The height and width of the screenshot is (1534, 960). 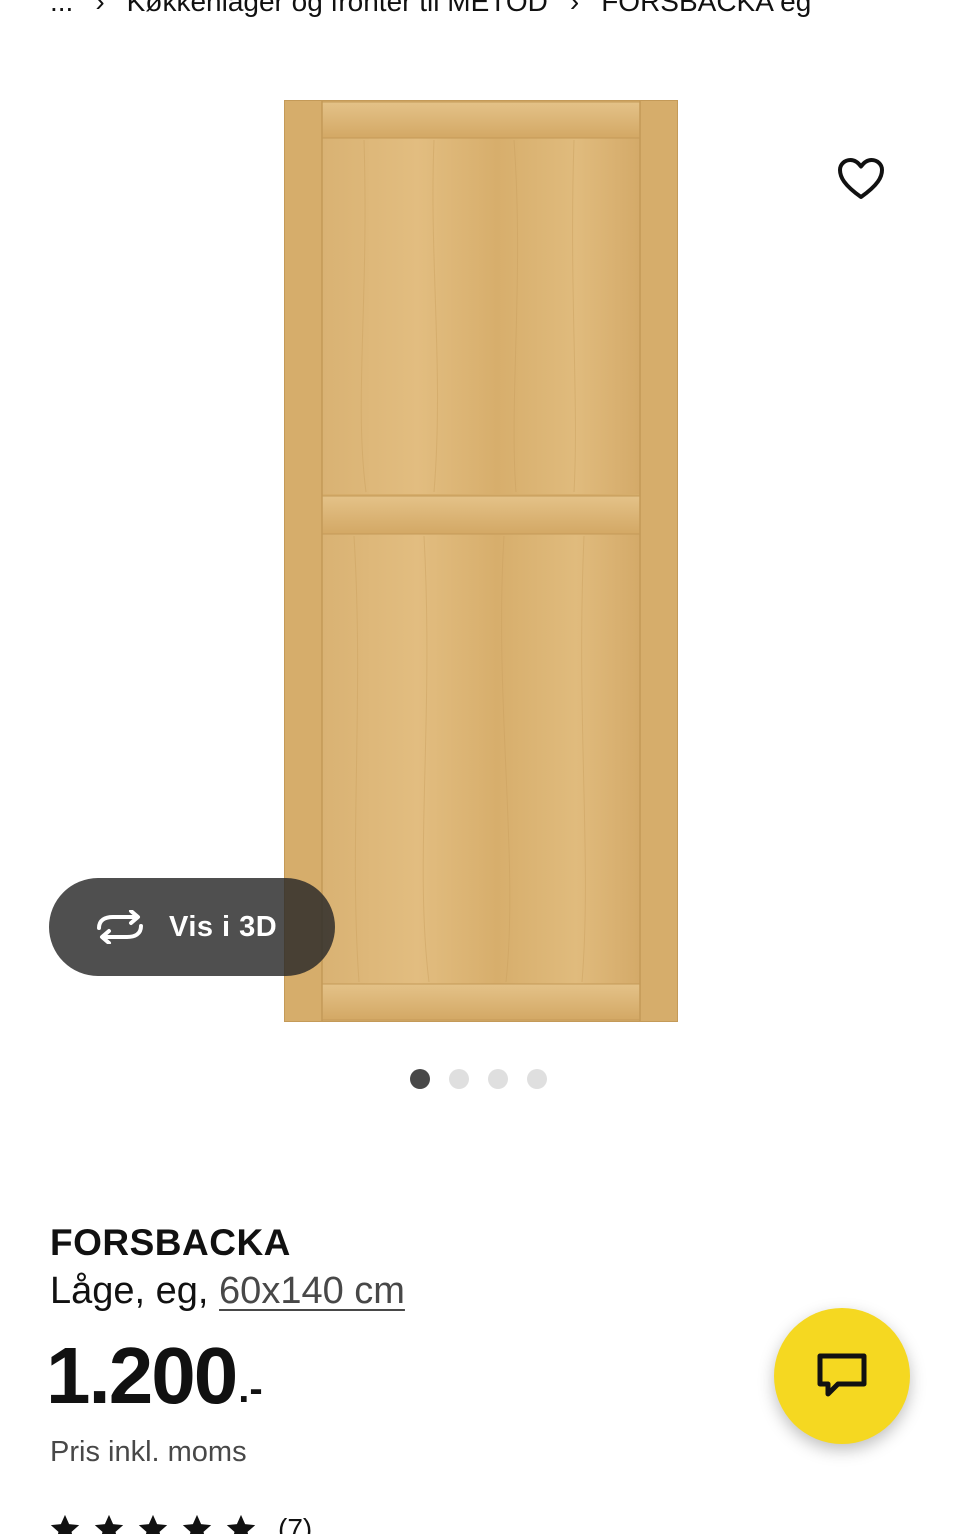 I want to click on product-price: 1.200 .-, so click(x=154, y=1376).